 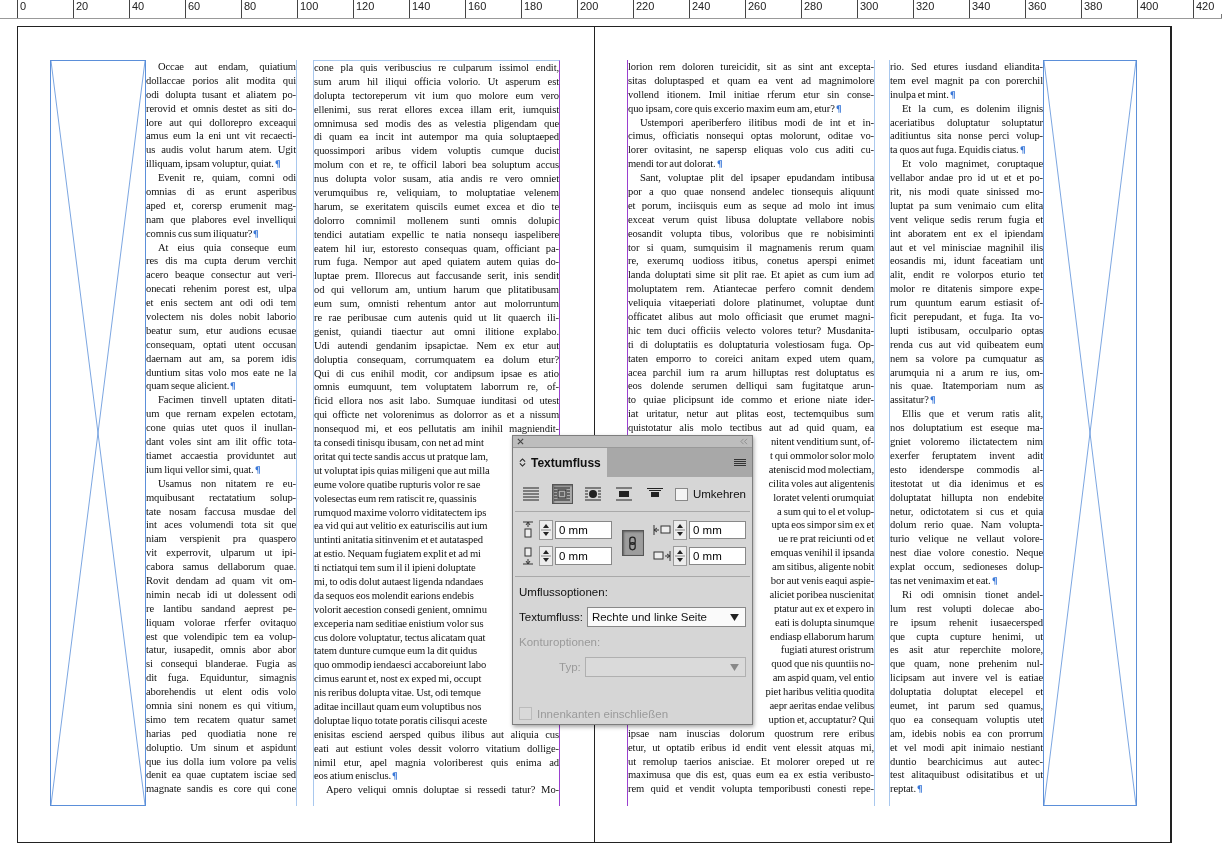 I want to click on text-line: que ius dolla ium volore pa velis, so click(x=221, y=761).